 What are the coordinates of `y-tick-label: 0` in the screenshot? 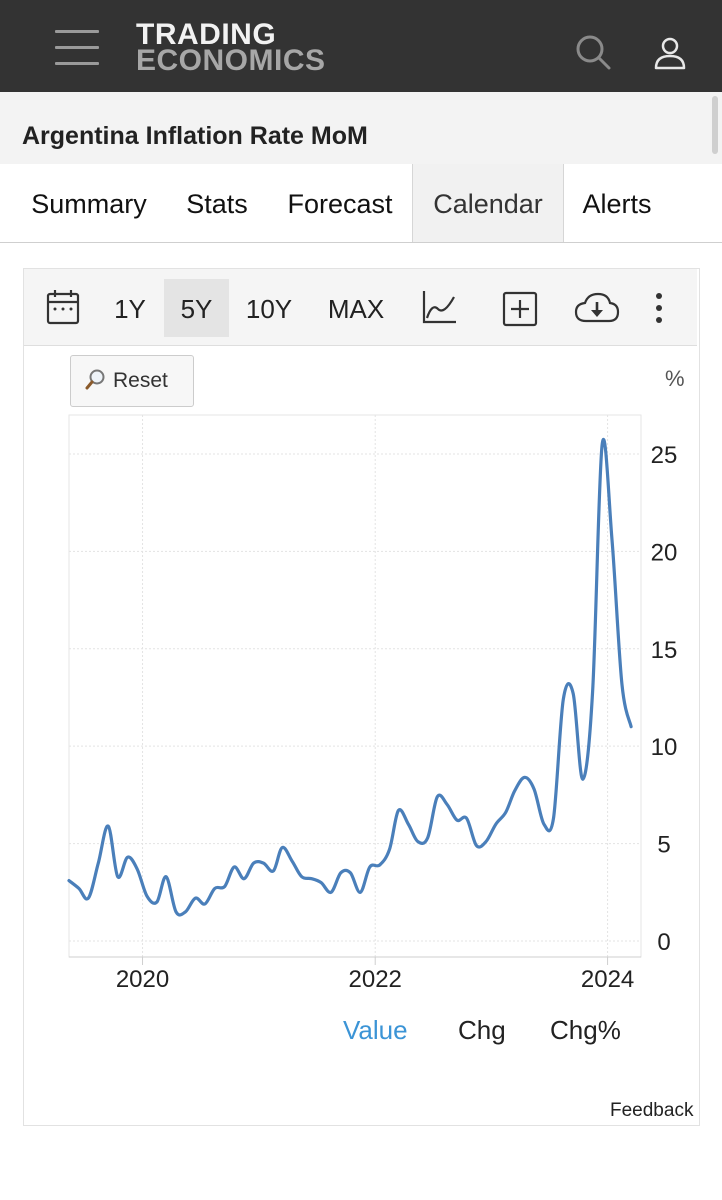 It's located at (663, 942).